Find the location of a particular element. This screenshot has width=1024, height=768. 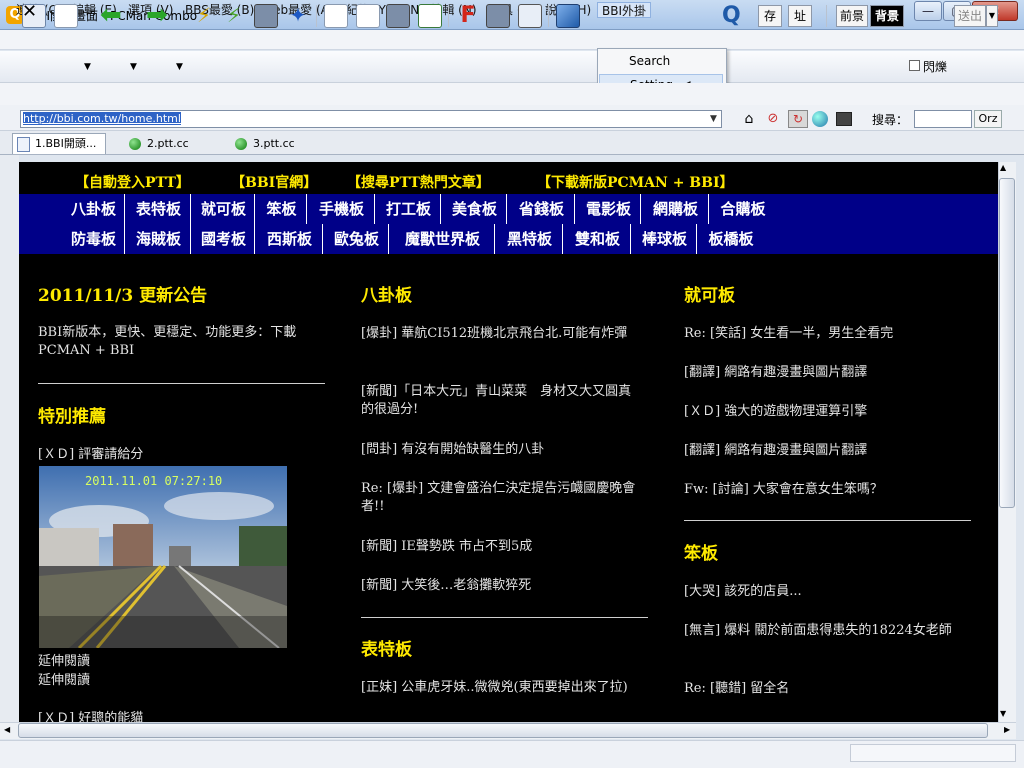

board-link: 合購板 is located at coordinates (743, 209).